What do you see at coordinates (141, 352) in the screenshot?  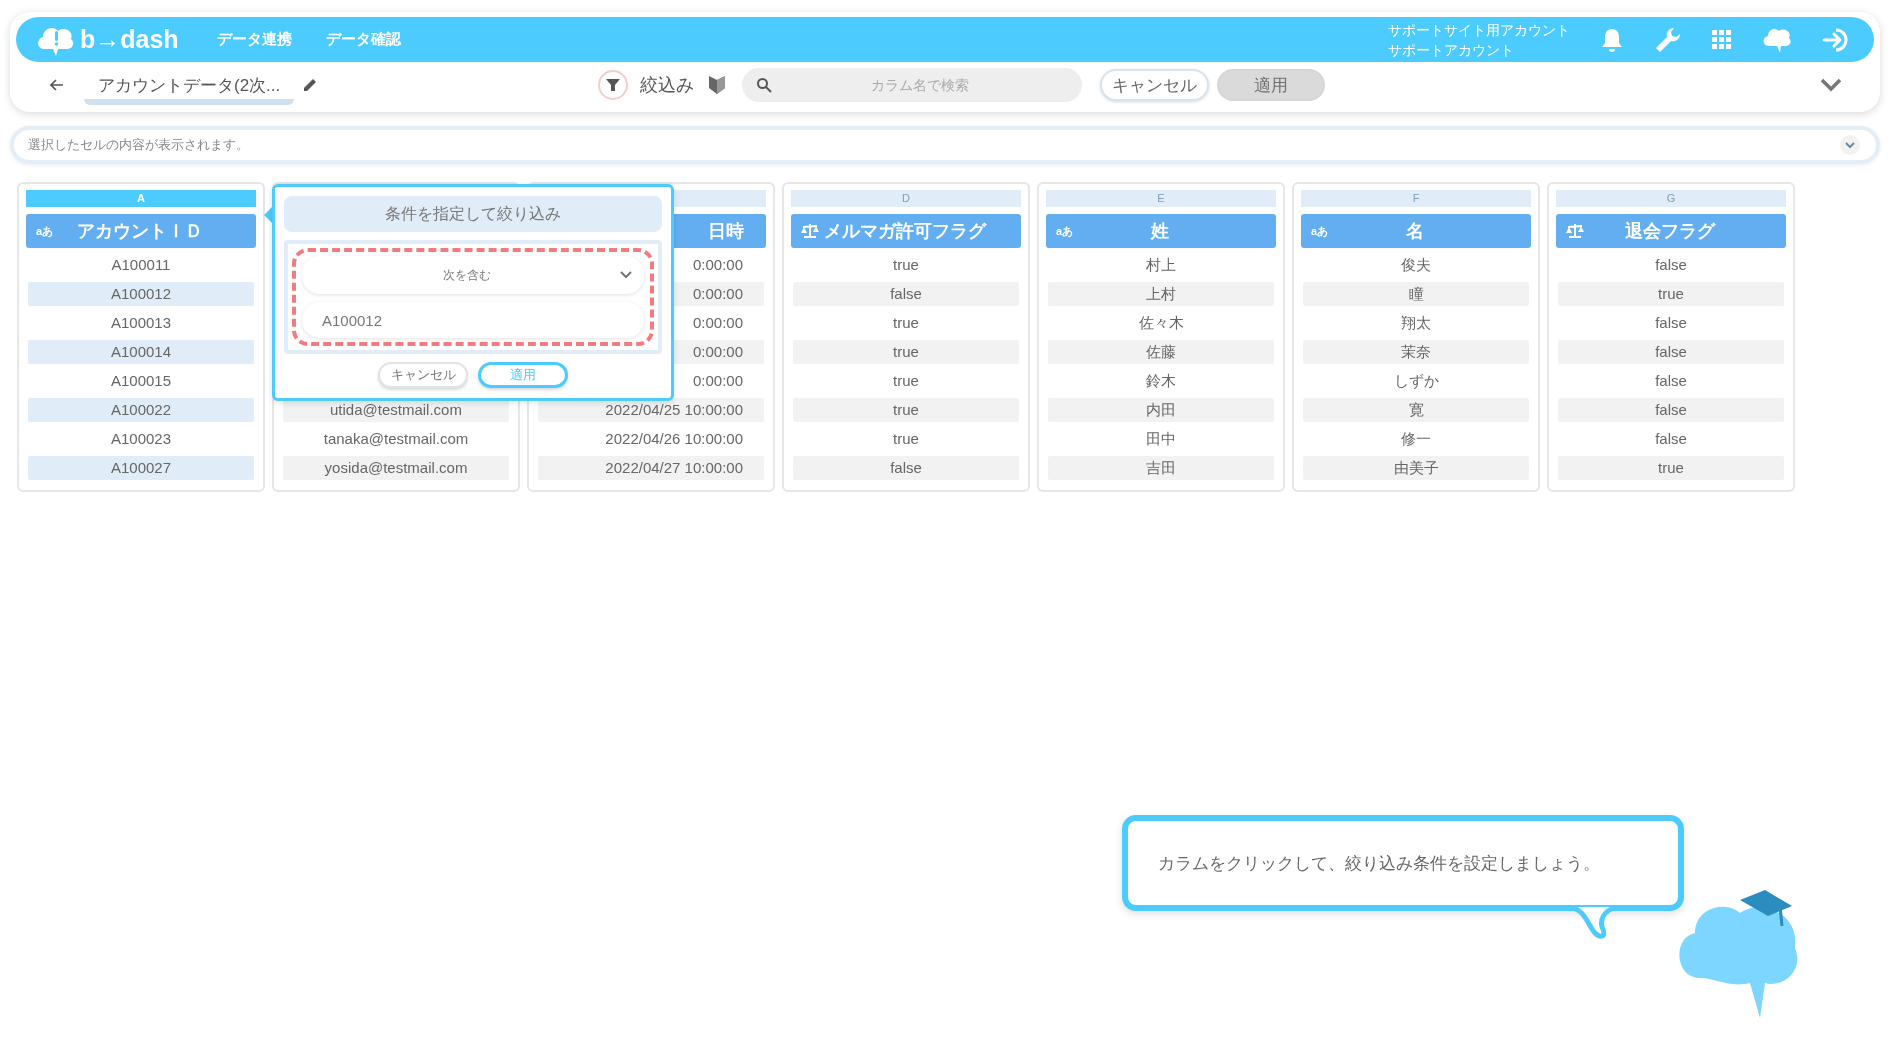 I see `table-cell: A100014` at bounding box center [141, 352].